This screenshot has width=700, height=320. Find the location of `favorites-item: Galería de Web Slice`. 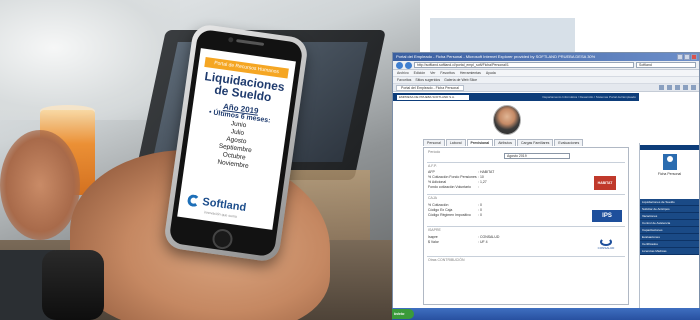

favorites-item: Galería de Web Slice is located at coordinates (460, 80).